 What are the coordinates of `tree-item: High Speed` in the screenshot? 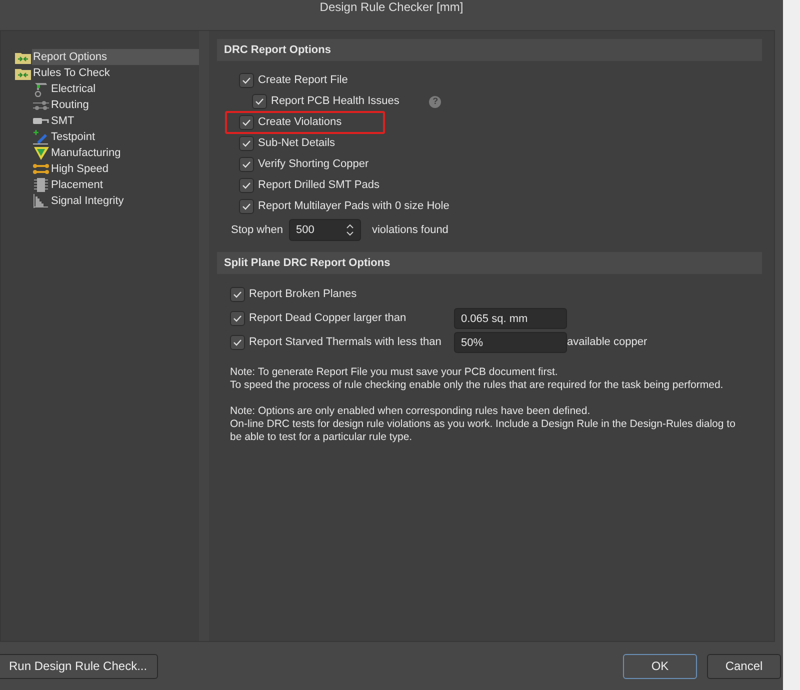 It's located at (124, 169).